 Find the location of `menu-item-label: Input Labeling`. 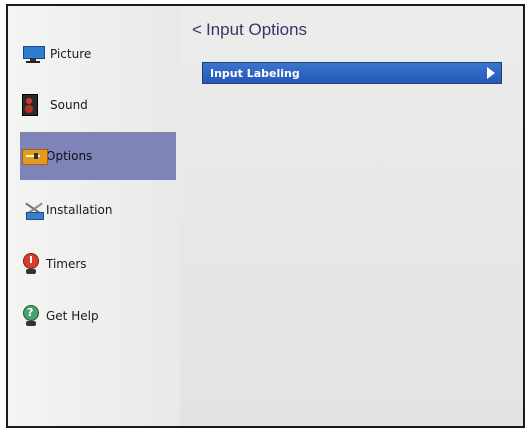

menu-item-label: Input Labeling is located at coordinates (255, 73).